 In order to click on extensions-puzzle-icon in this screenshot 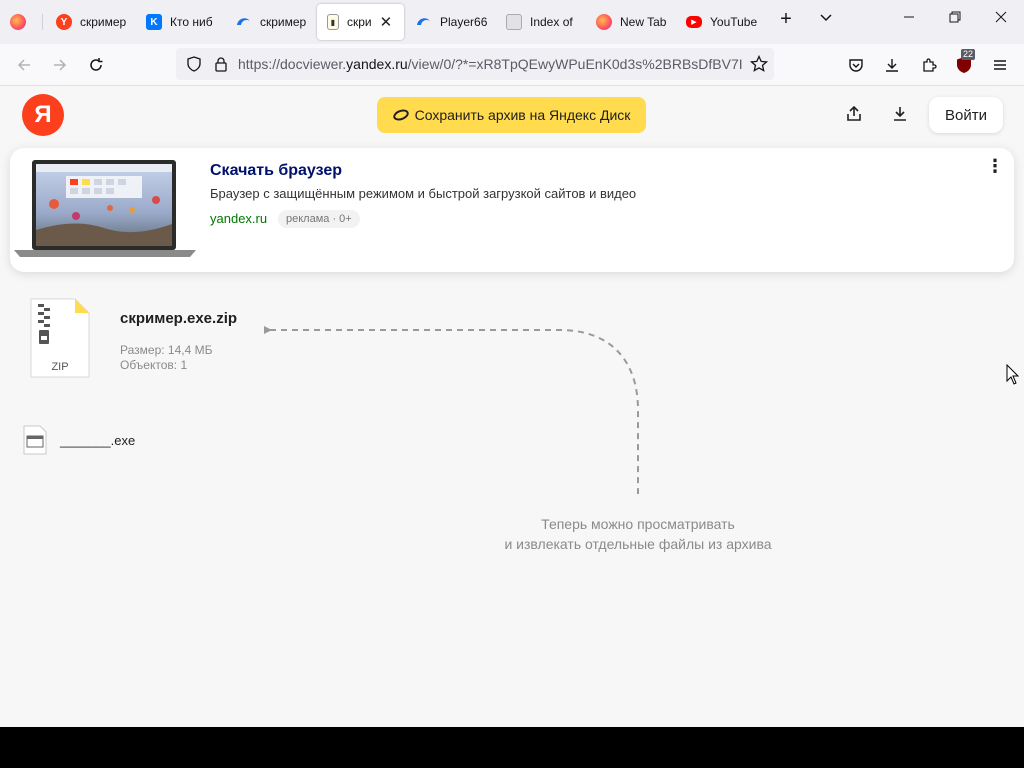, I will do `click(929, 65)`.